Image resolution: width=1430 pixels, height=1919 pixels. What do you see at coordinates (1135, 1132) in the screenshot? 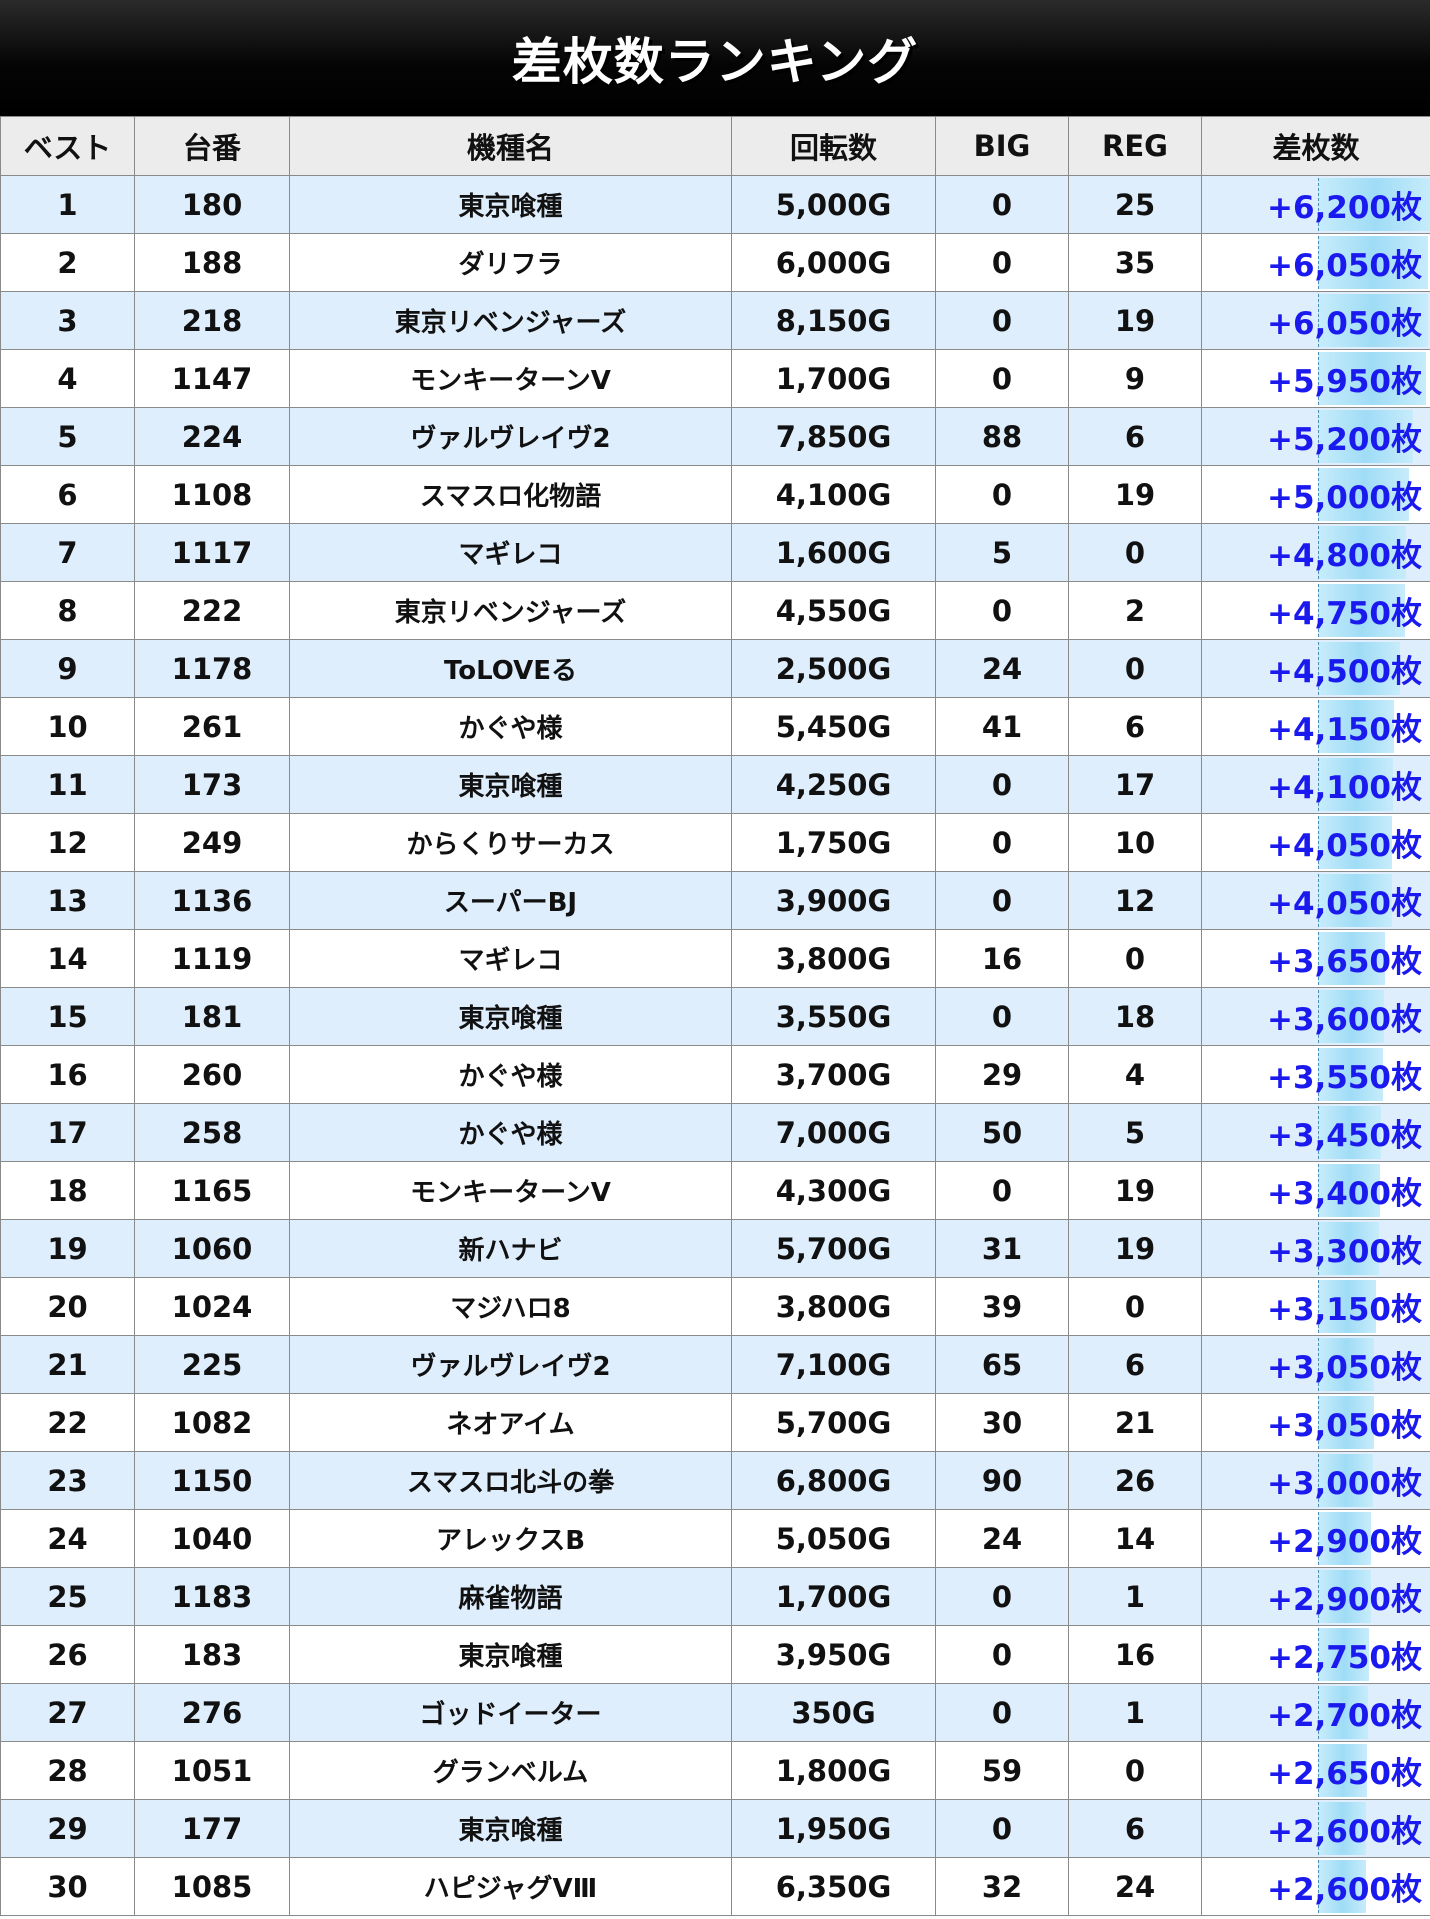
I see `reg-count-cell: 5` at bounding box center [1135, 1132].